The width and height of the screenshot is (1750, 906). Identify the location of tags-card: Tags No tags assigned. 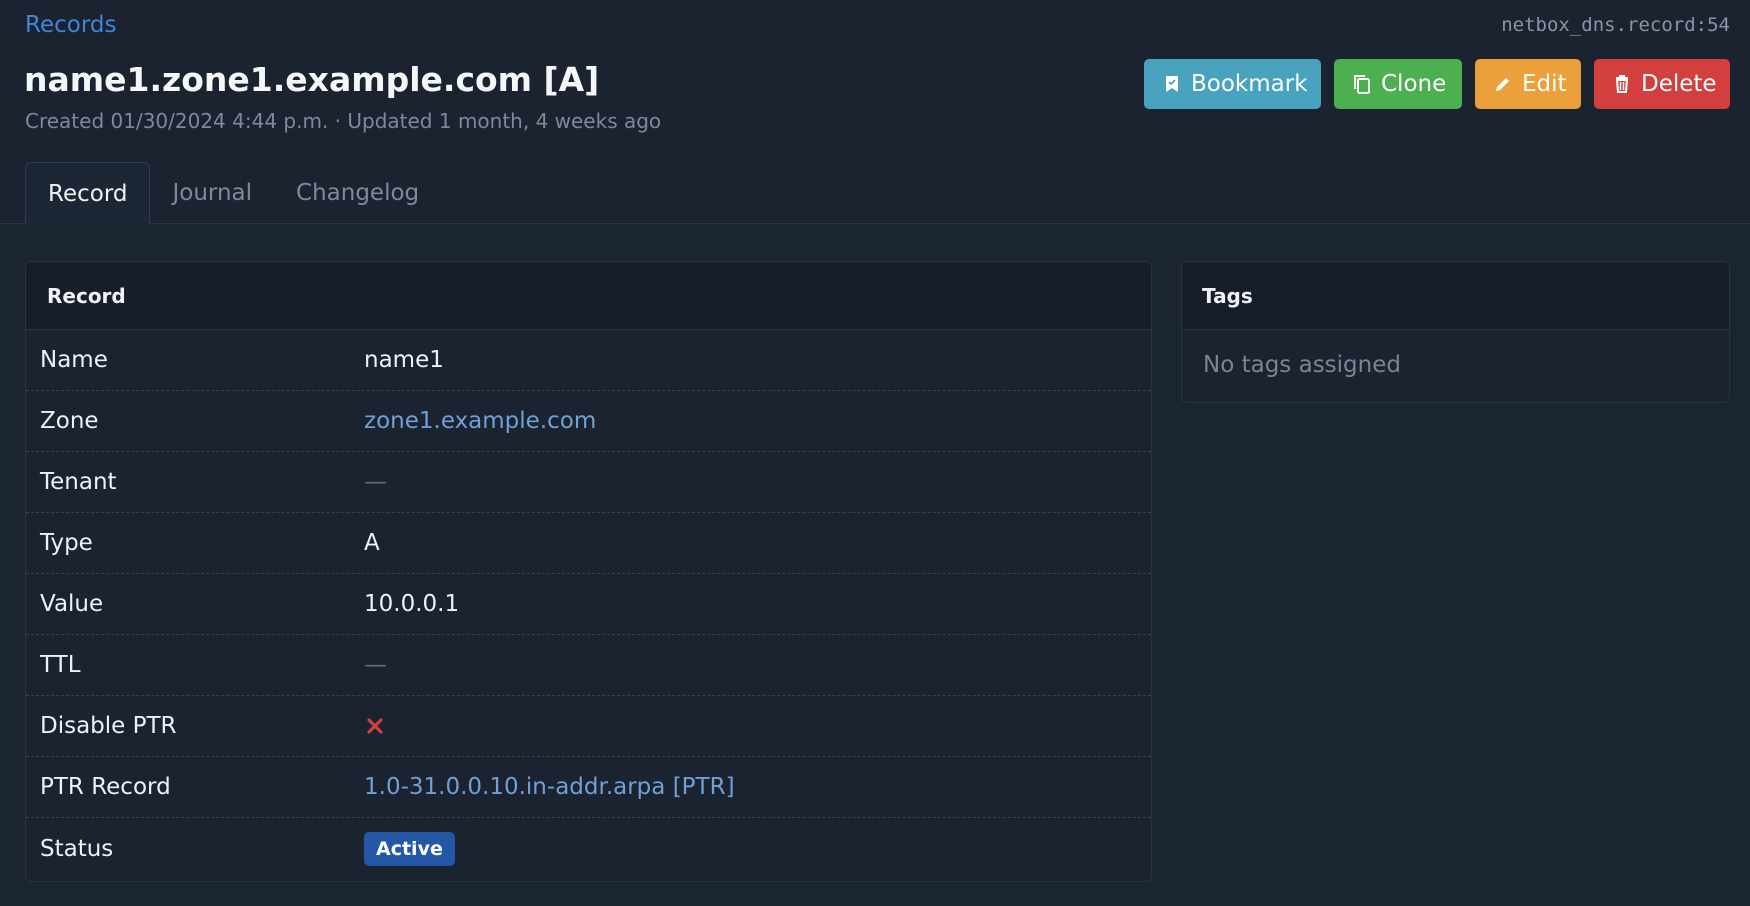
(1455, 332).